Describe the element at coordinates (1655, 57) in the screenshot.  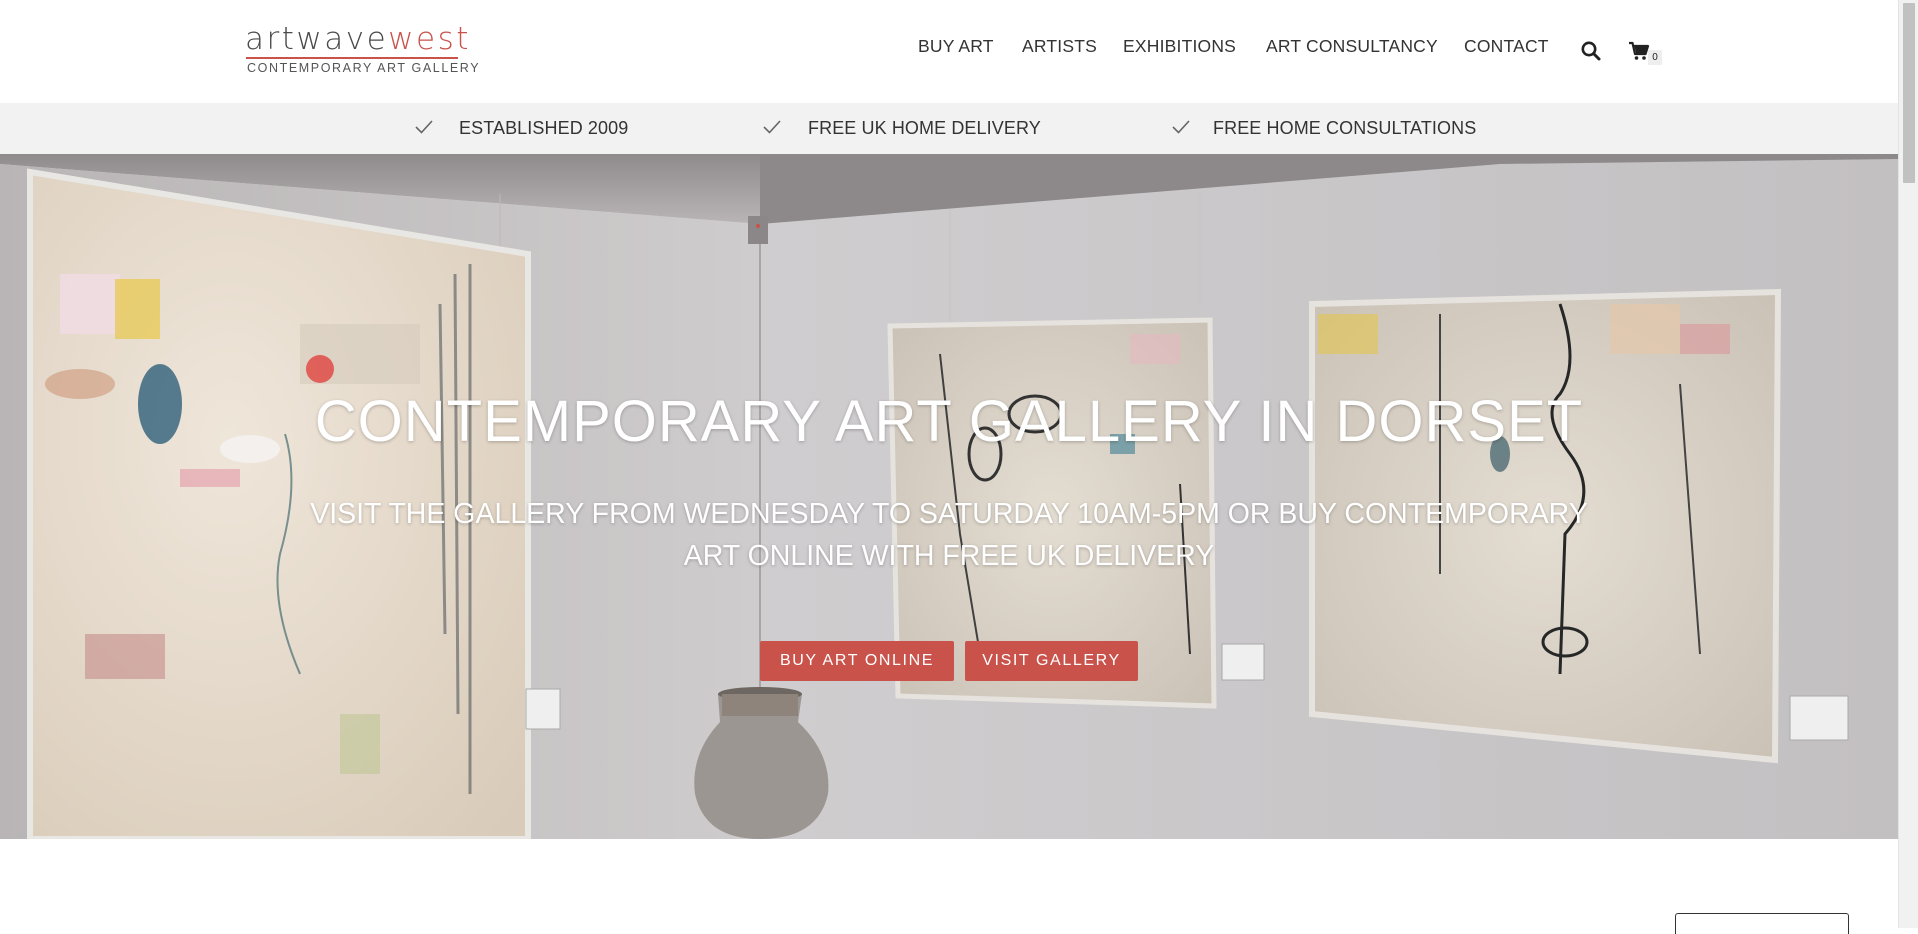
I see `cart-count-badge: 0` at that location.